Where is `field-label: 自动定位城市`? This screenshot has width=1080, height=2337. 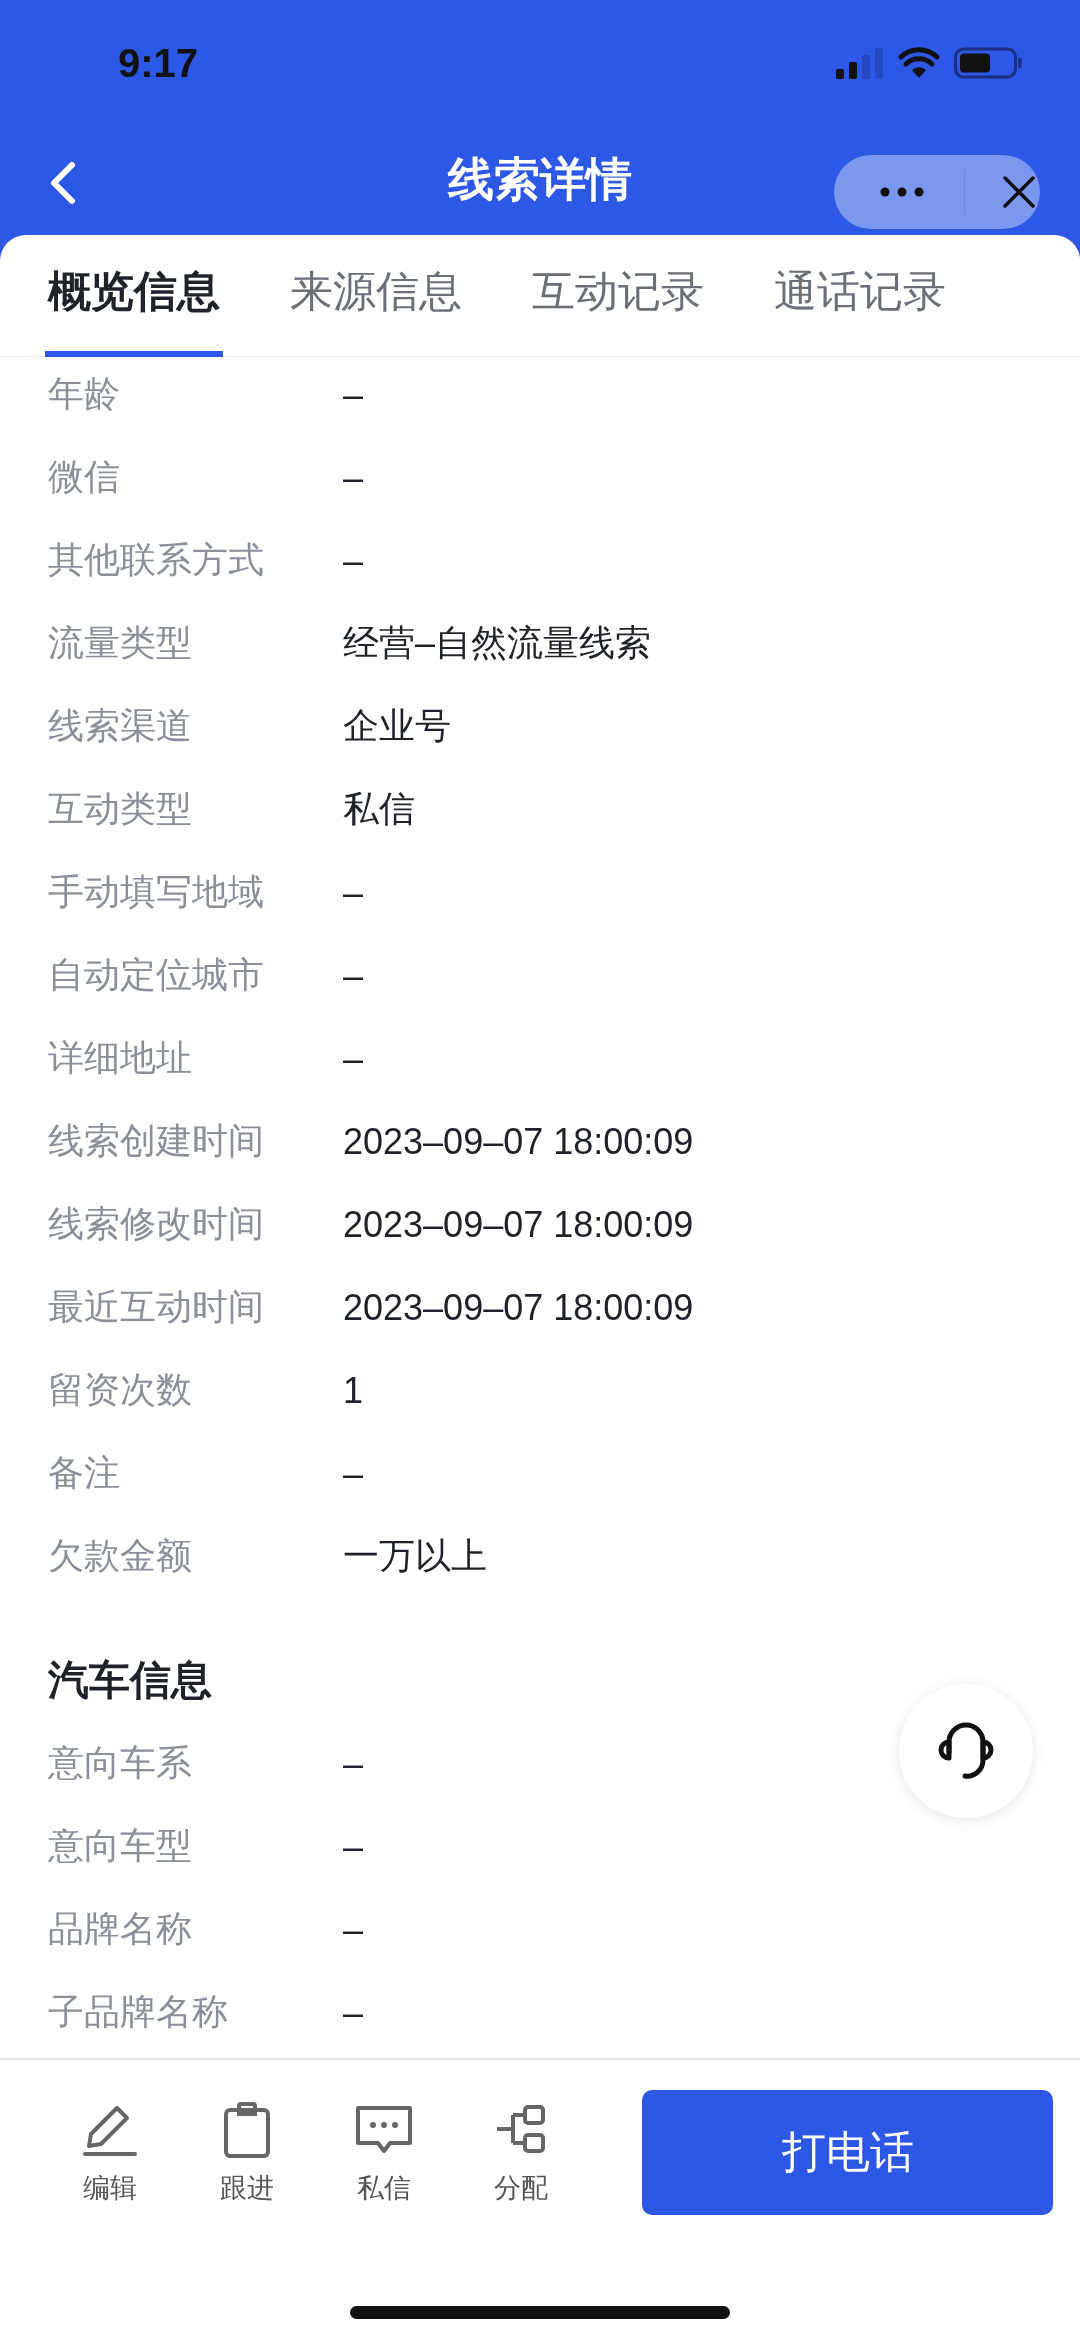
field-label: 自动定位城市 is located at coordinates (156, 975).